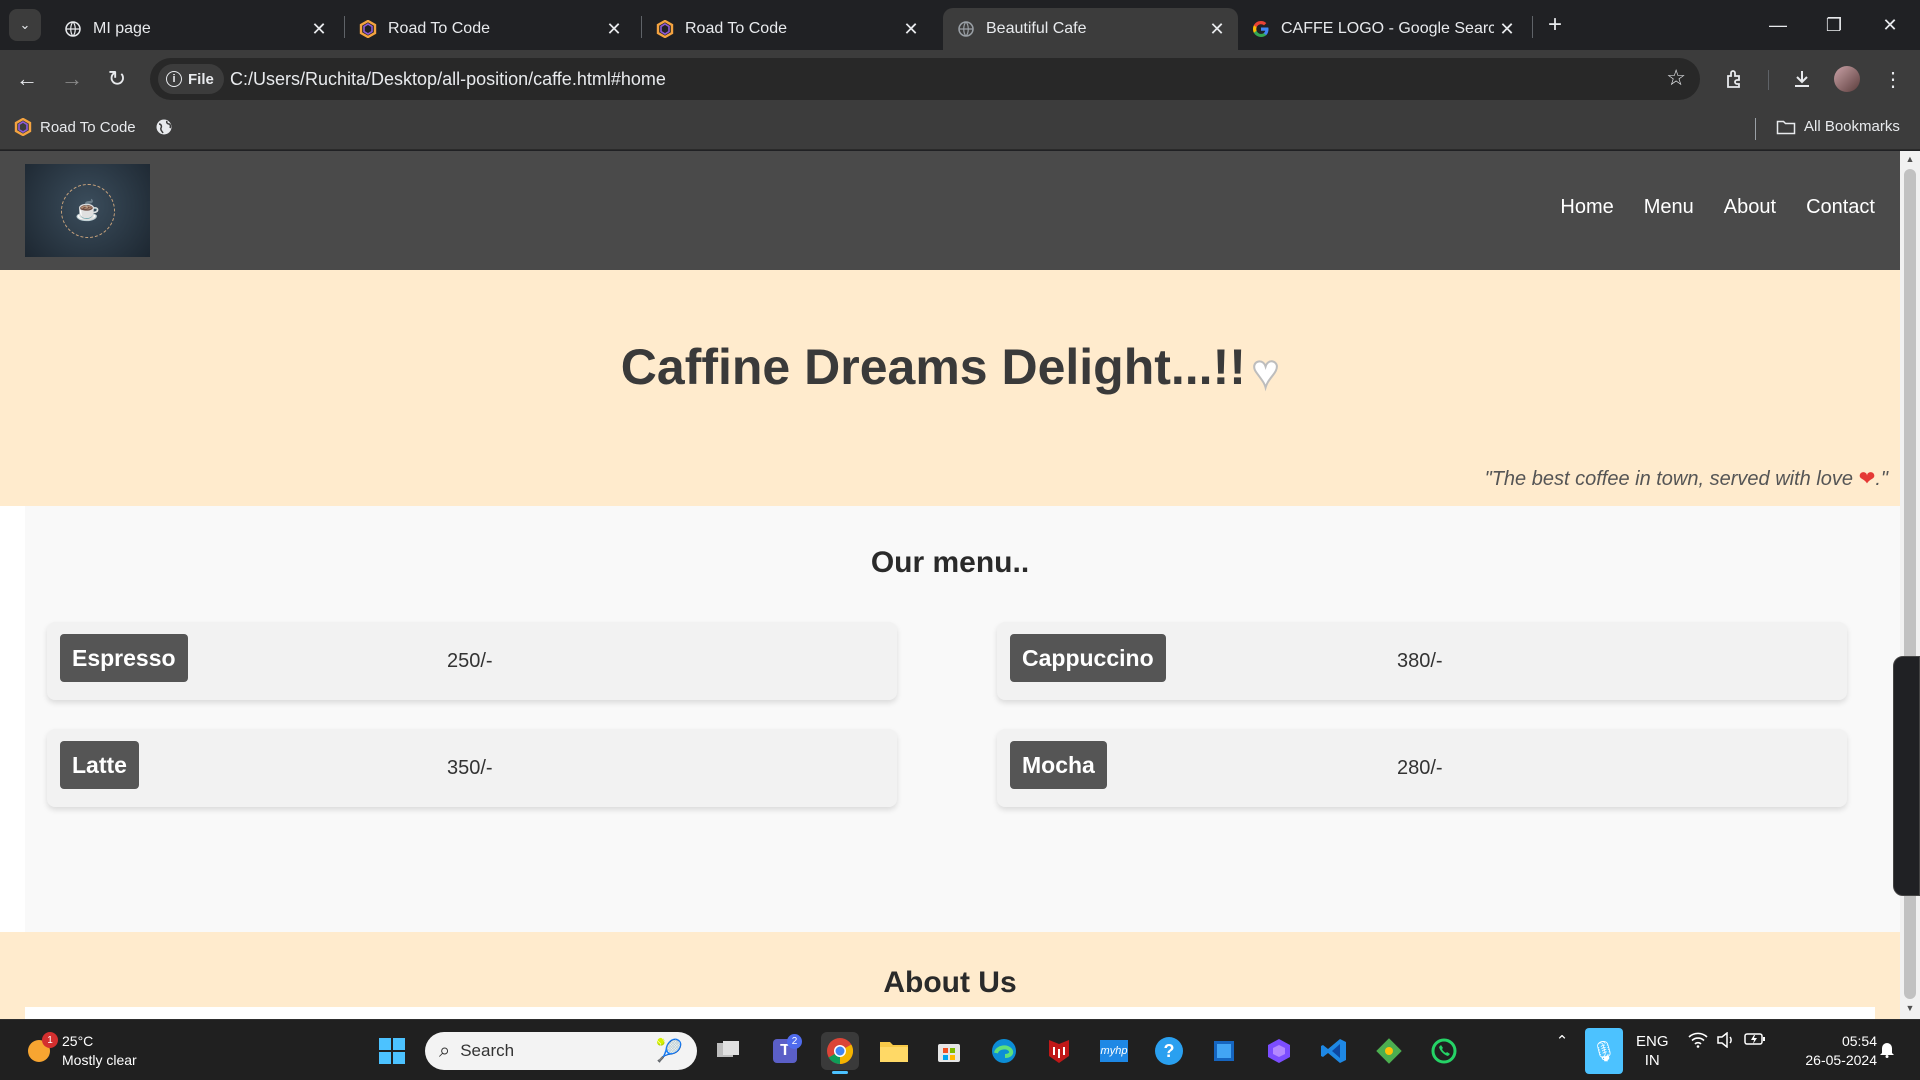  Describe the element at coordinates (1532, 27) in the screenshot. I see `tab-separator` at that location.